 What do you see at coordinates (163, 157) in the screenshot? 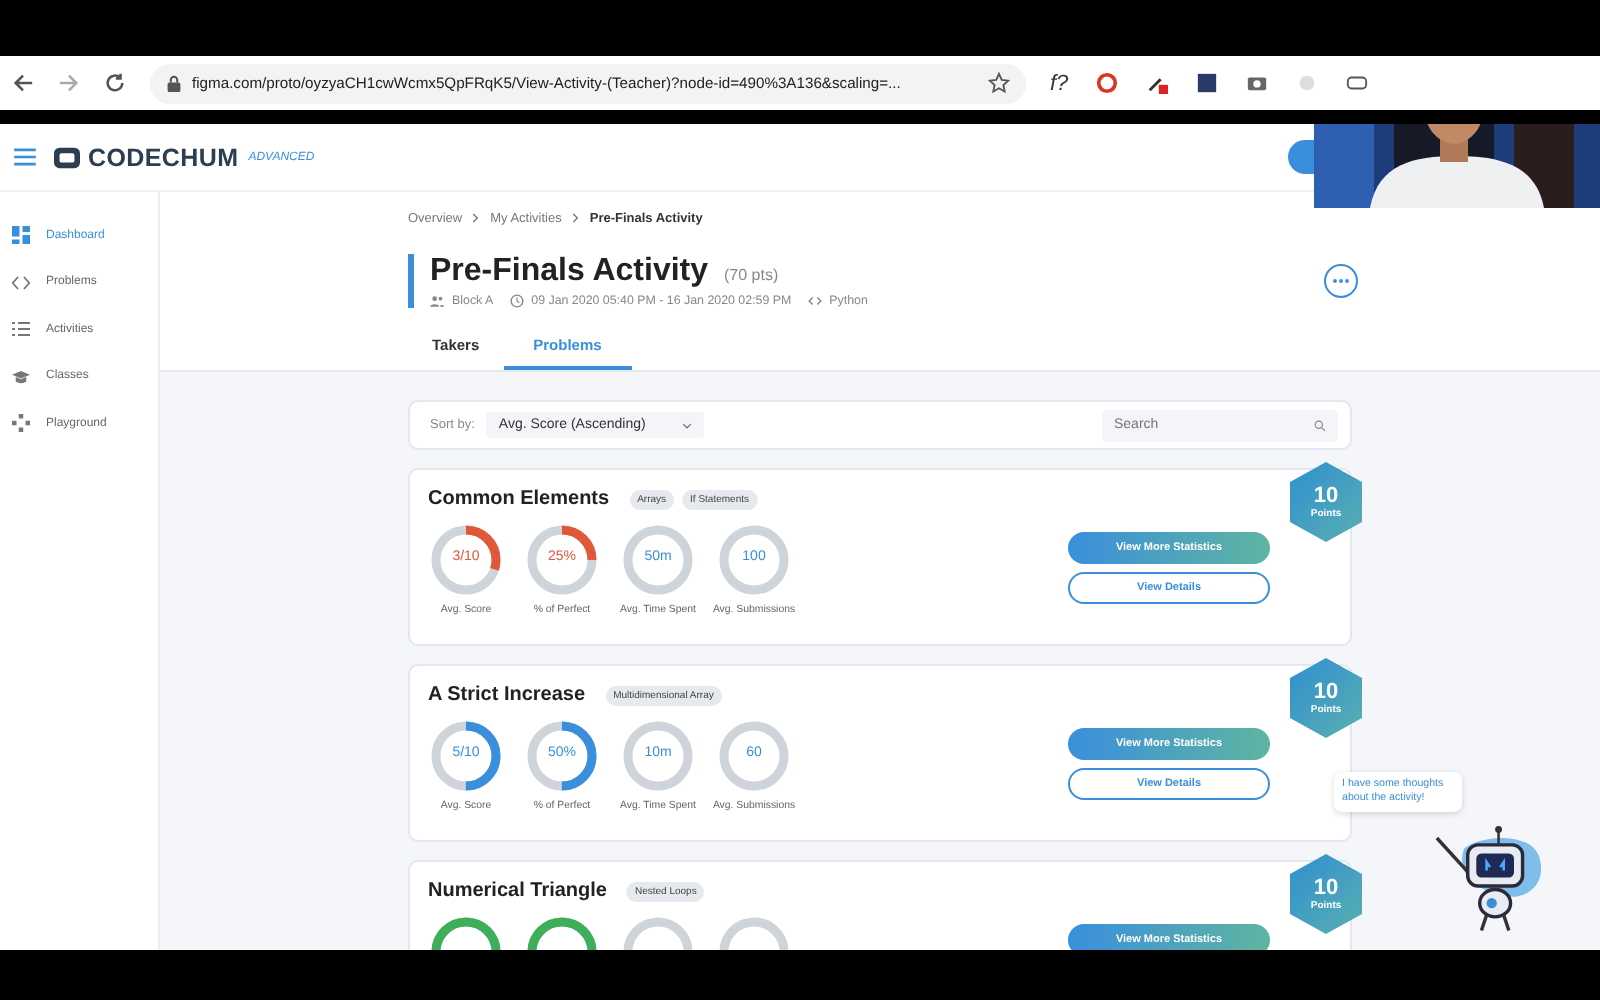
I see `logo-text: CODECHUM` at bounding box center [163, 157].